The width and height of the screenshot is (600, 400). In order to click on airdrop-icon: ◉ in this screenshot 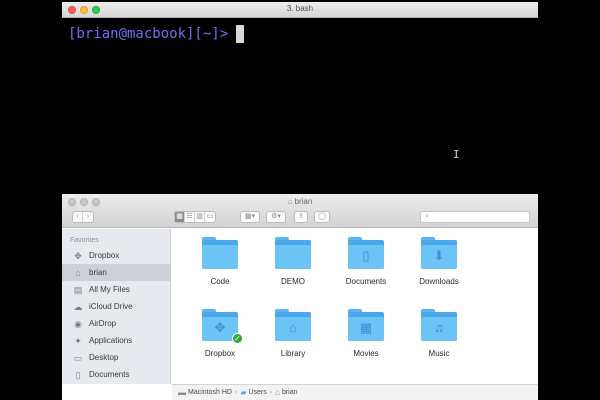, I will do `click(78, 323)`.